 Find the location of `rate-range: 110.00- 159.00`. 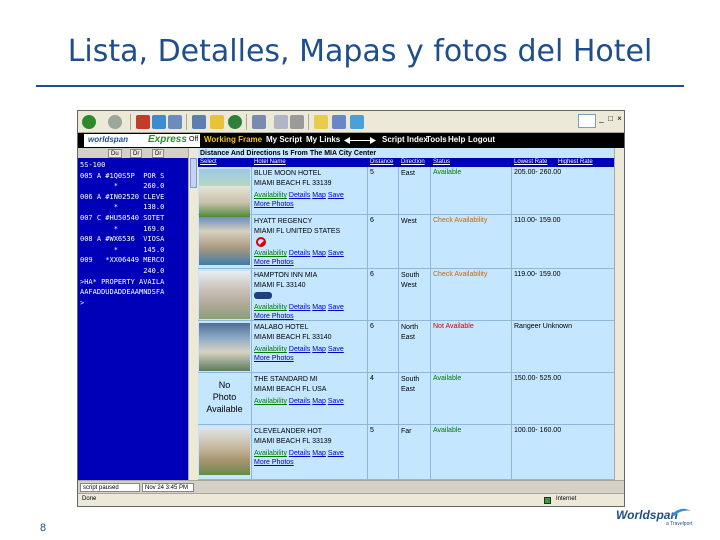

rate-range: 110.00- 159.00 is located at coordinates (537, 220).